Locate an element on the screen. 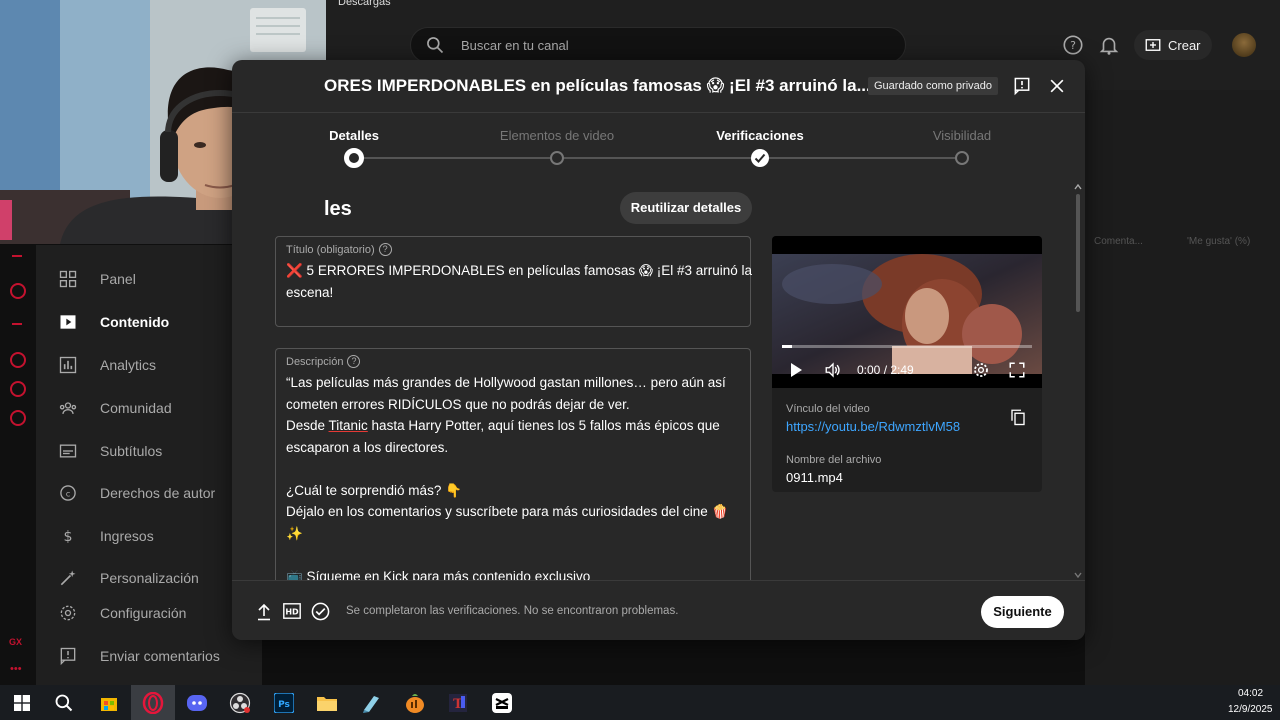 This screenshot has height=720, width=1280. hd-icon: HD is located at coordinates (292, 611).